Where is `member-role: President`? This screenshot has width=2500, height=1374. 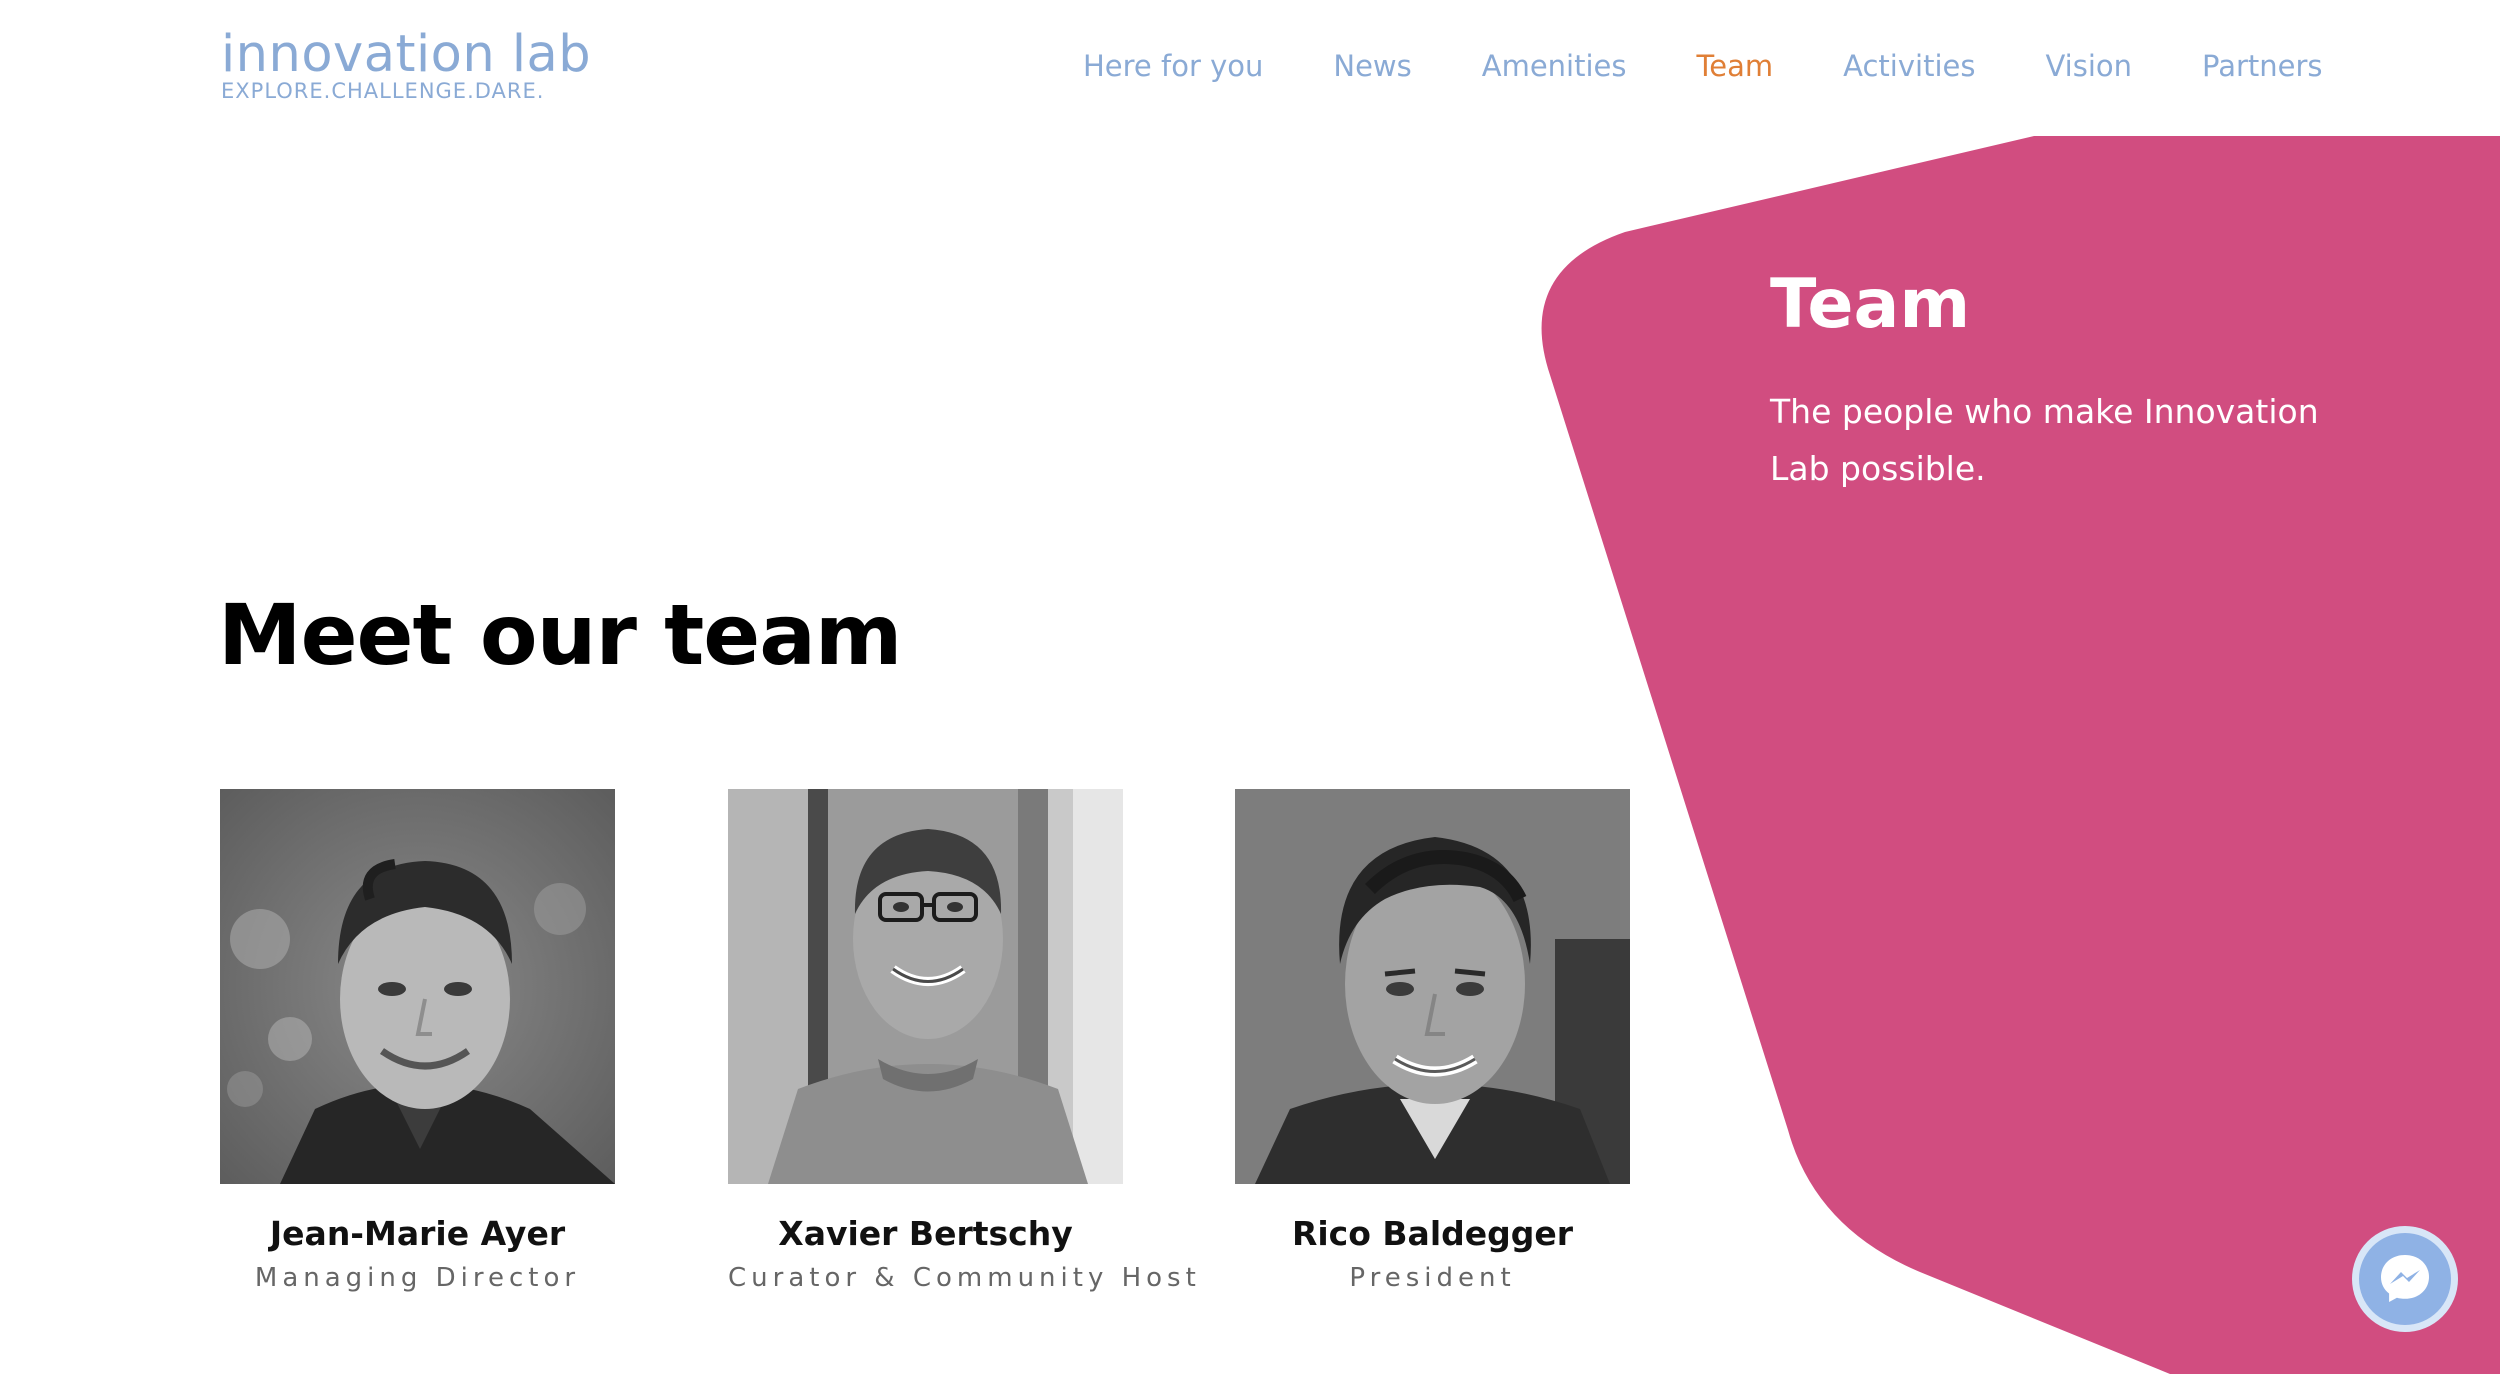 member-role: President is located at coordinates (1432, 1278).